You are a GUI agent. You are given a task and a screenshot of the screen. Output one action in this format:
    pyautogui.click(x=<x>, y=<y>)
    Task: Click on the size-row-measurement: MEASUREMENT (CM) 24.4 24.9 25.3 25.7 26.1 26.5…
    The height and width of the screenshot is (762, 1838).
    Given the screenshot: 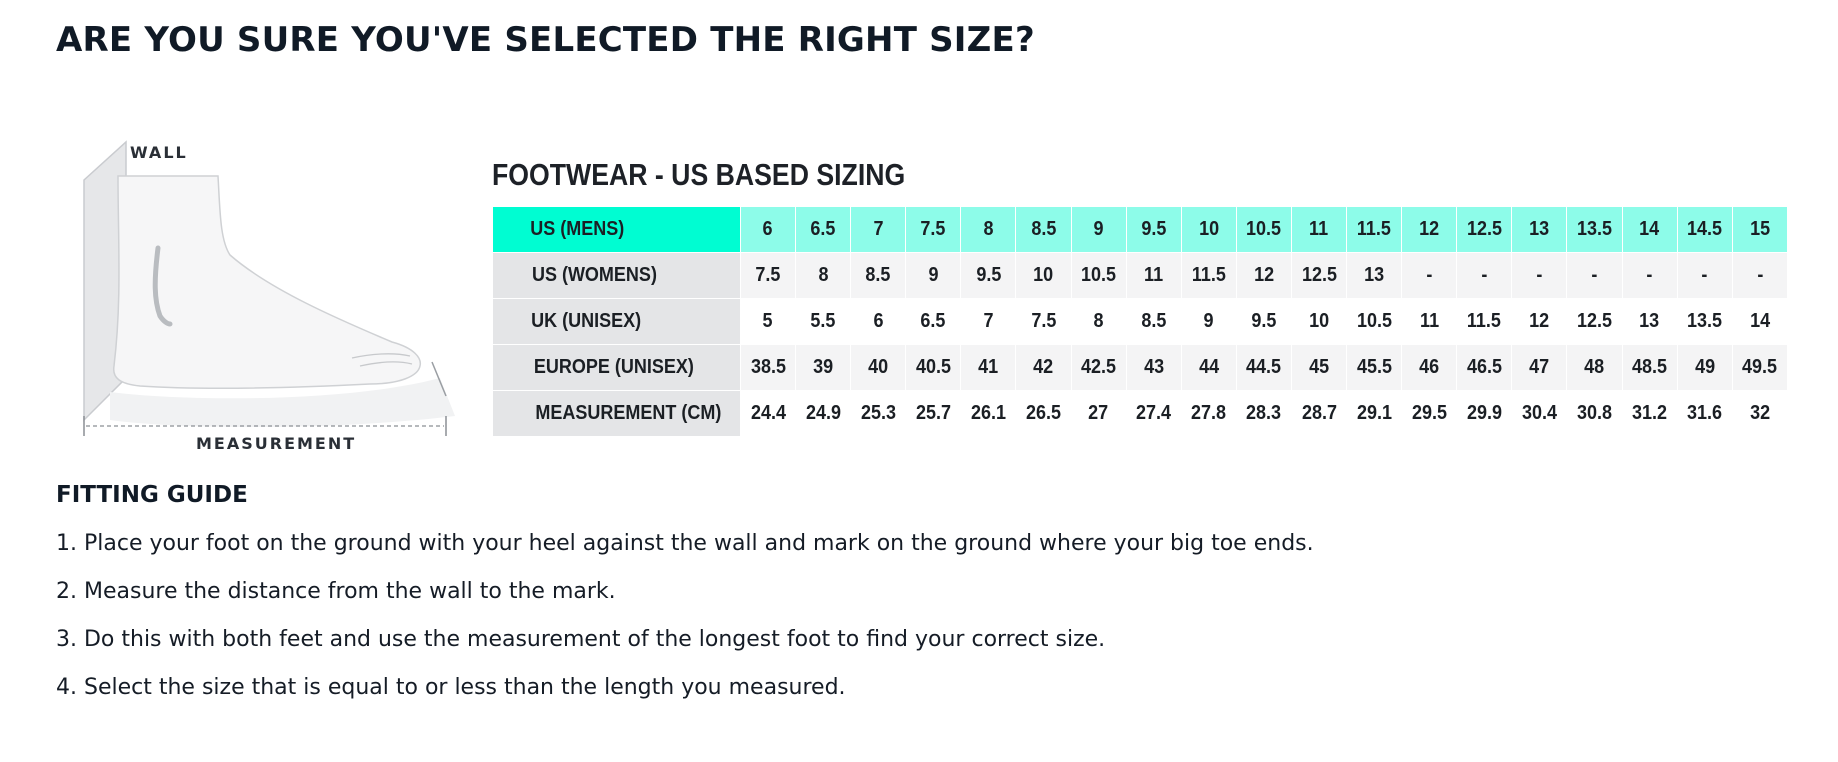 What is the action you would take?
    pyautogui.click(x=1140, y=413)
    